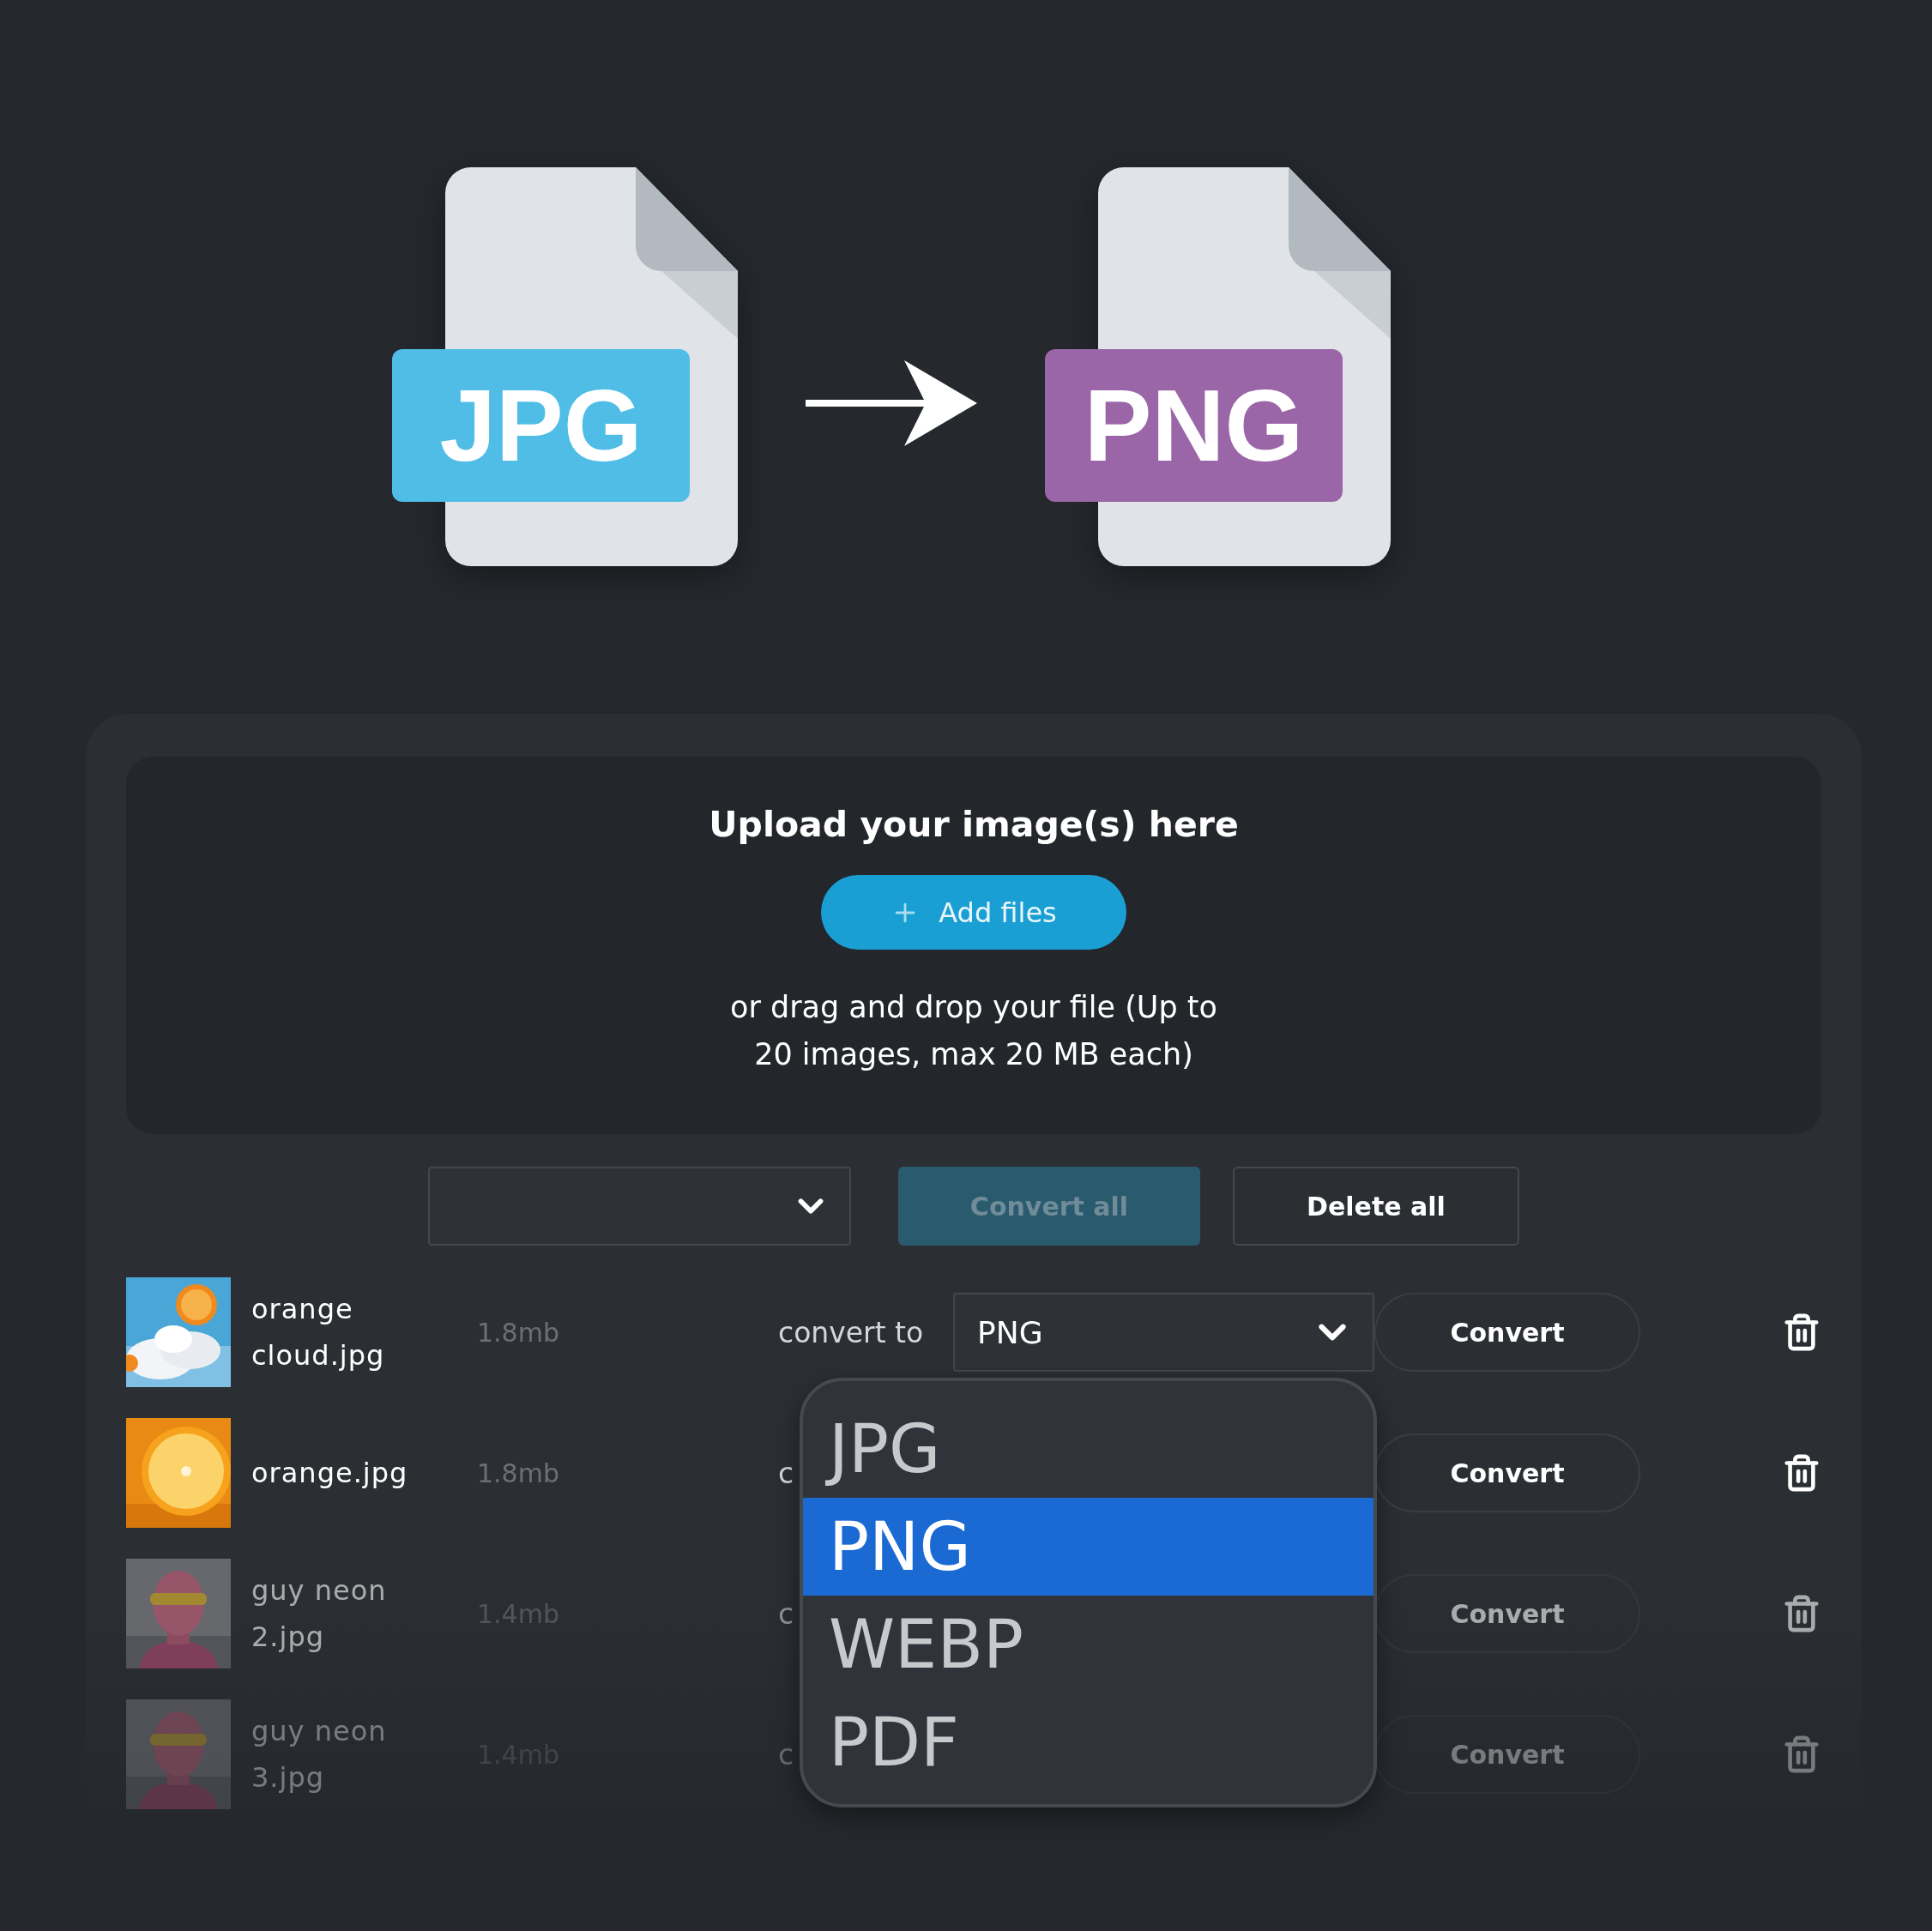  I want to click on upload-title: Upload your image(s) here, so click(974, 824).